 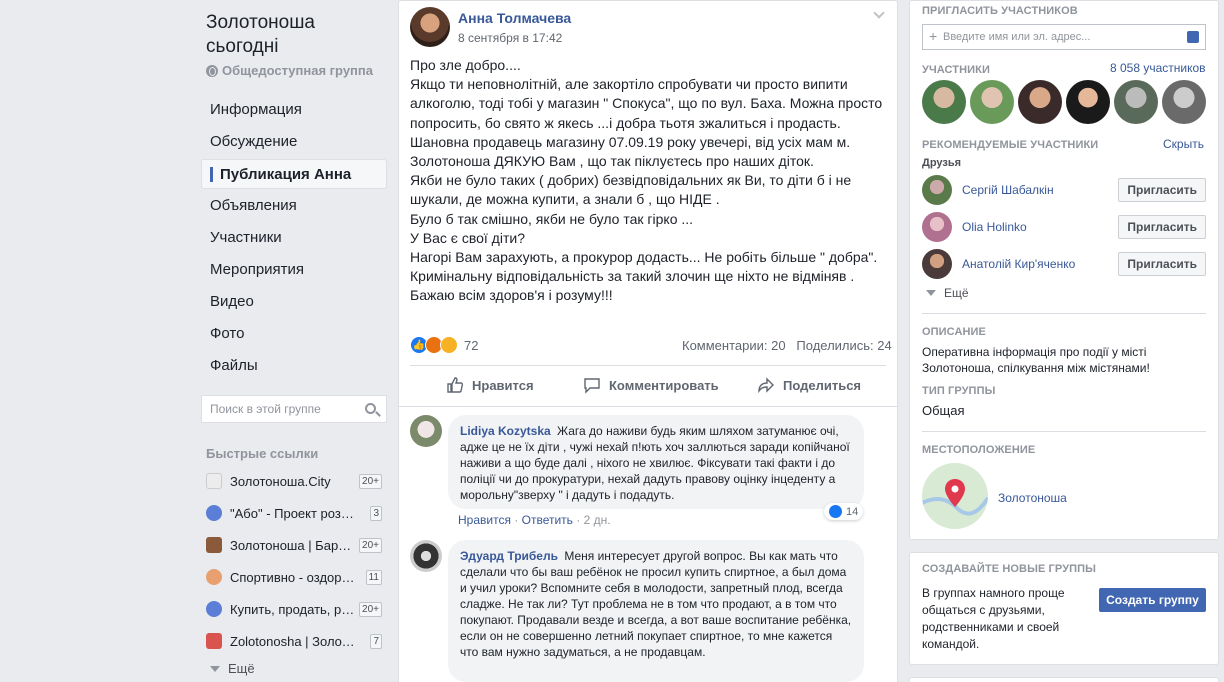 I want to click on friend-row: Сергій Шабалкін Пригласить, so click(x=1064, y=190).